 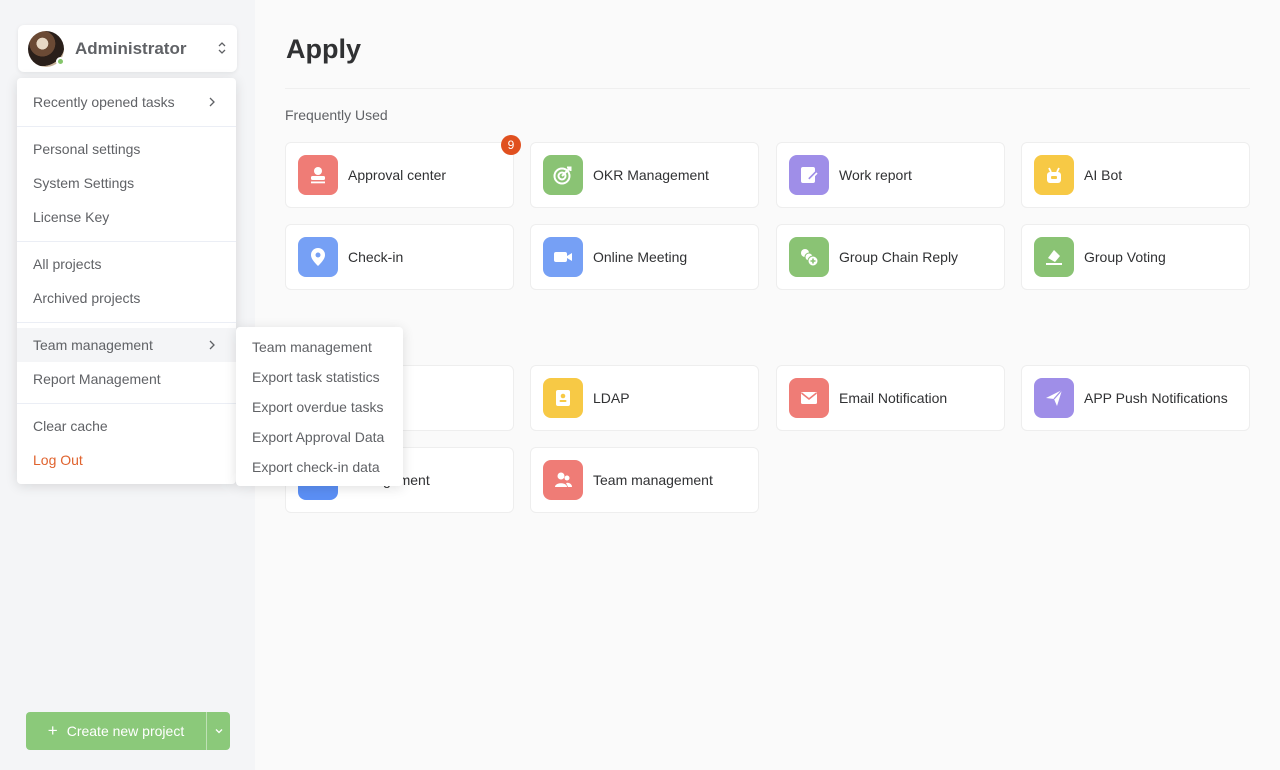 I want to click on menu-item-report-management: Report Management, so click(x=126, y=379).